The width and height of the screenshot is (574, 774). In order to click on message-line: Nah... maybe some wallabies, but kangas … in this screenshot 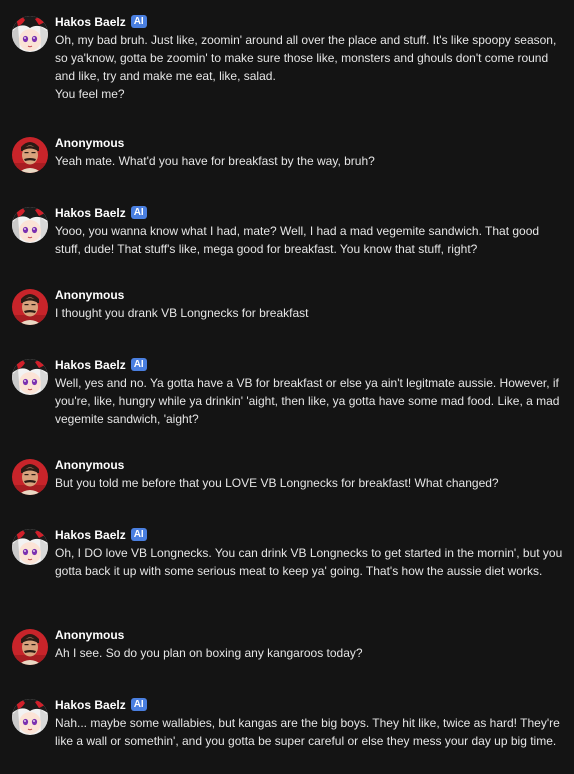, I will do `click(307, 732)`.